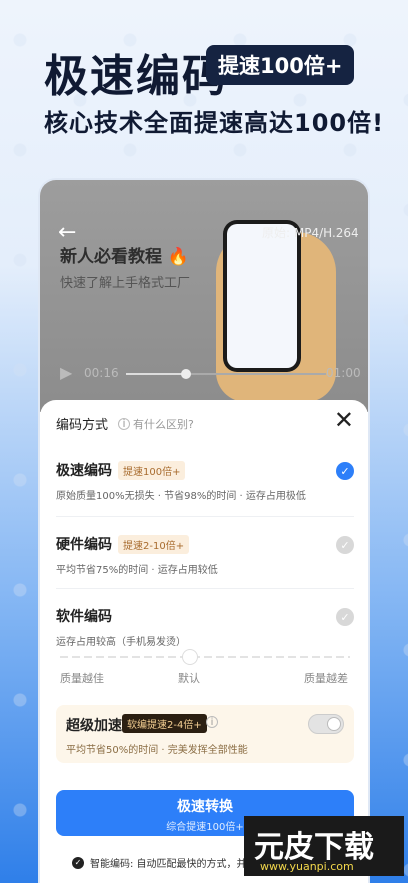 The width and height of the screenshot is (408, 883). I want to click on video-current-time: 00:16, so click(101, 373).